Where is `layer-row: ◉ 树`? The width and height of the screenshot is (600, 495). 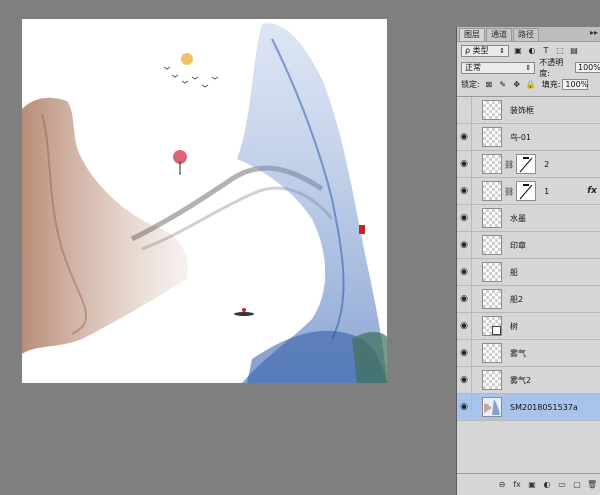 layer-row: ◉ 树 is located at coordinates (528, 326).